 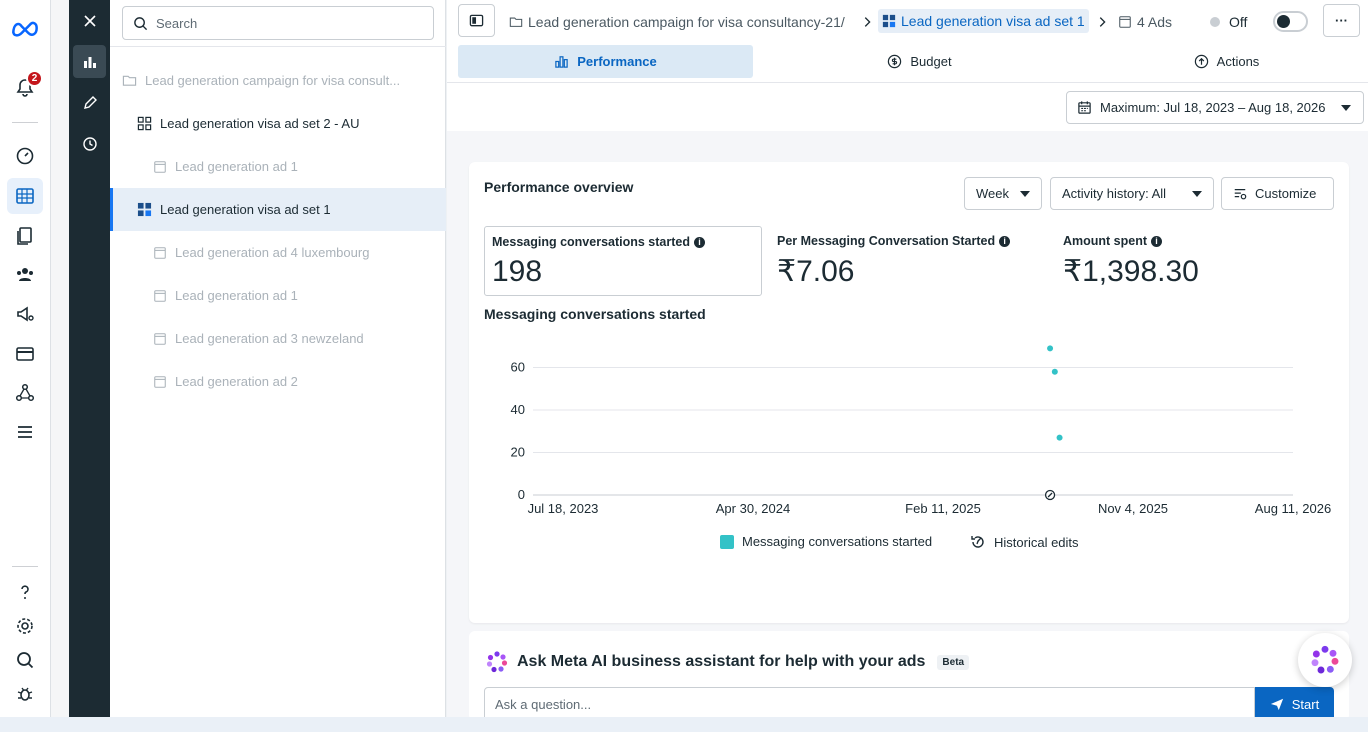 What do you see at coordinates (177, 23) in the screenshot?
I see `search-placeholder: Search` at bounding box center [177, 23].